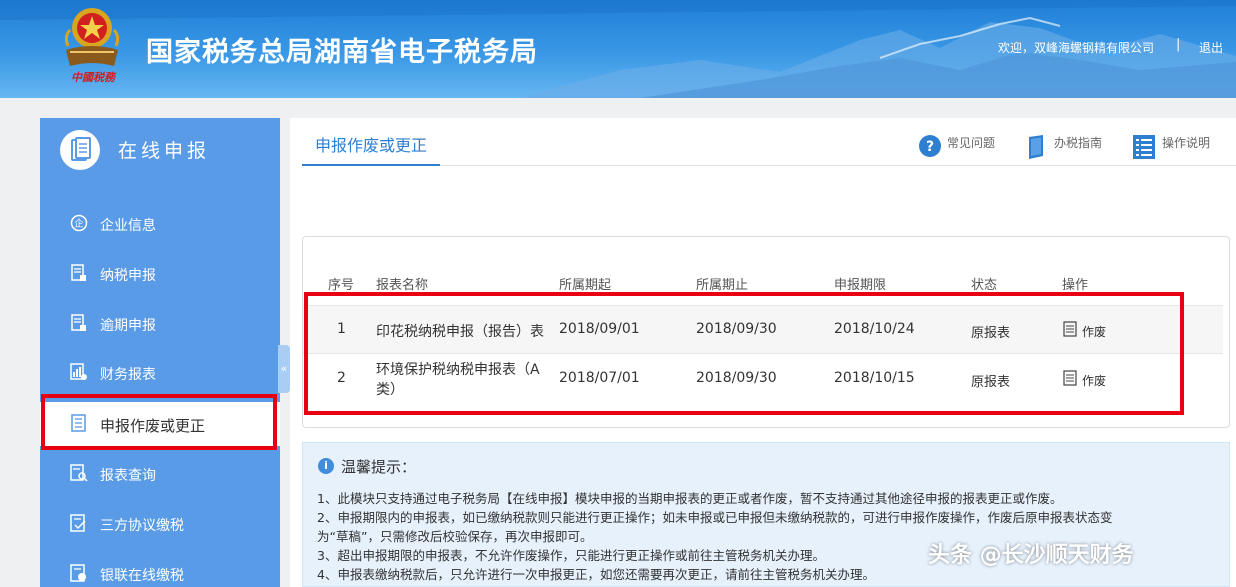 Image resolution: width=1236 pixels, height=587 pixels. What do you see at coordinates (874, 378) in the screenshot?
I see `cell-deadline: 2018/10/15` at bounding box center [874, 378].